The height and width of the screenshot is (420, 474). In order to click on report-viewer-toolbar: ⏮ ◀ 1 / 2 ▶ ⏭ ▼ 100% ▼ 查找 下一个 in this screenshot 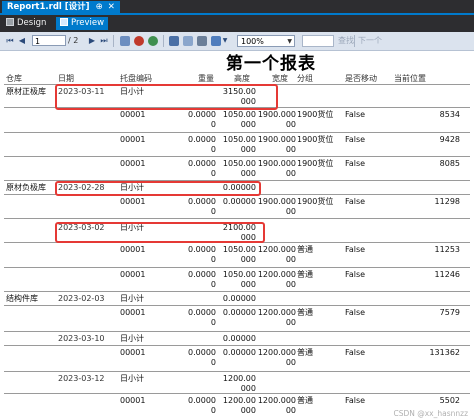, I will do `click(237, 41)`.